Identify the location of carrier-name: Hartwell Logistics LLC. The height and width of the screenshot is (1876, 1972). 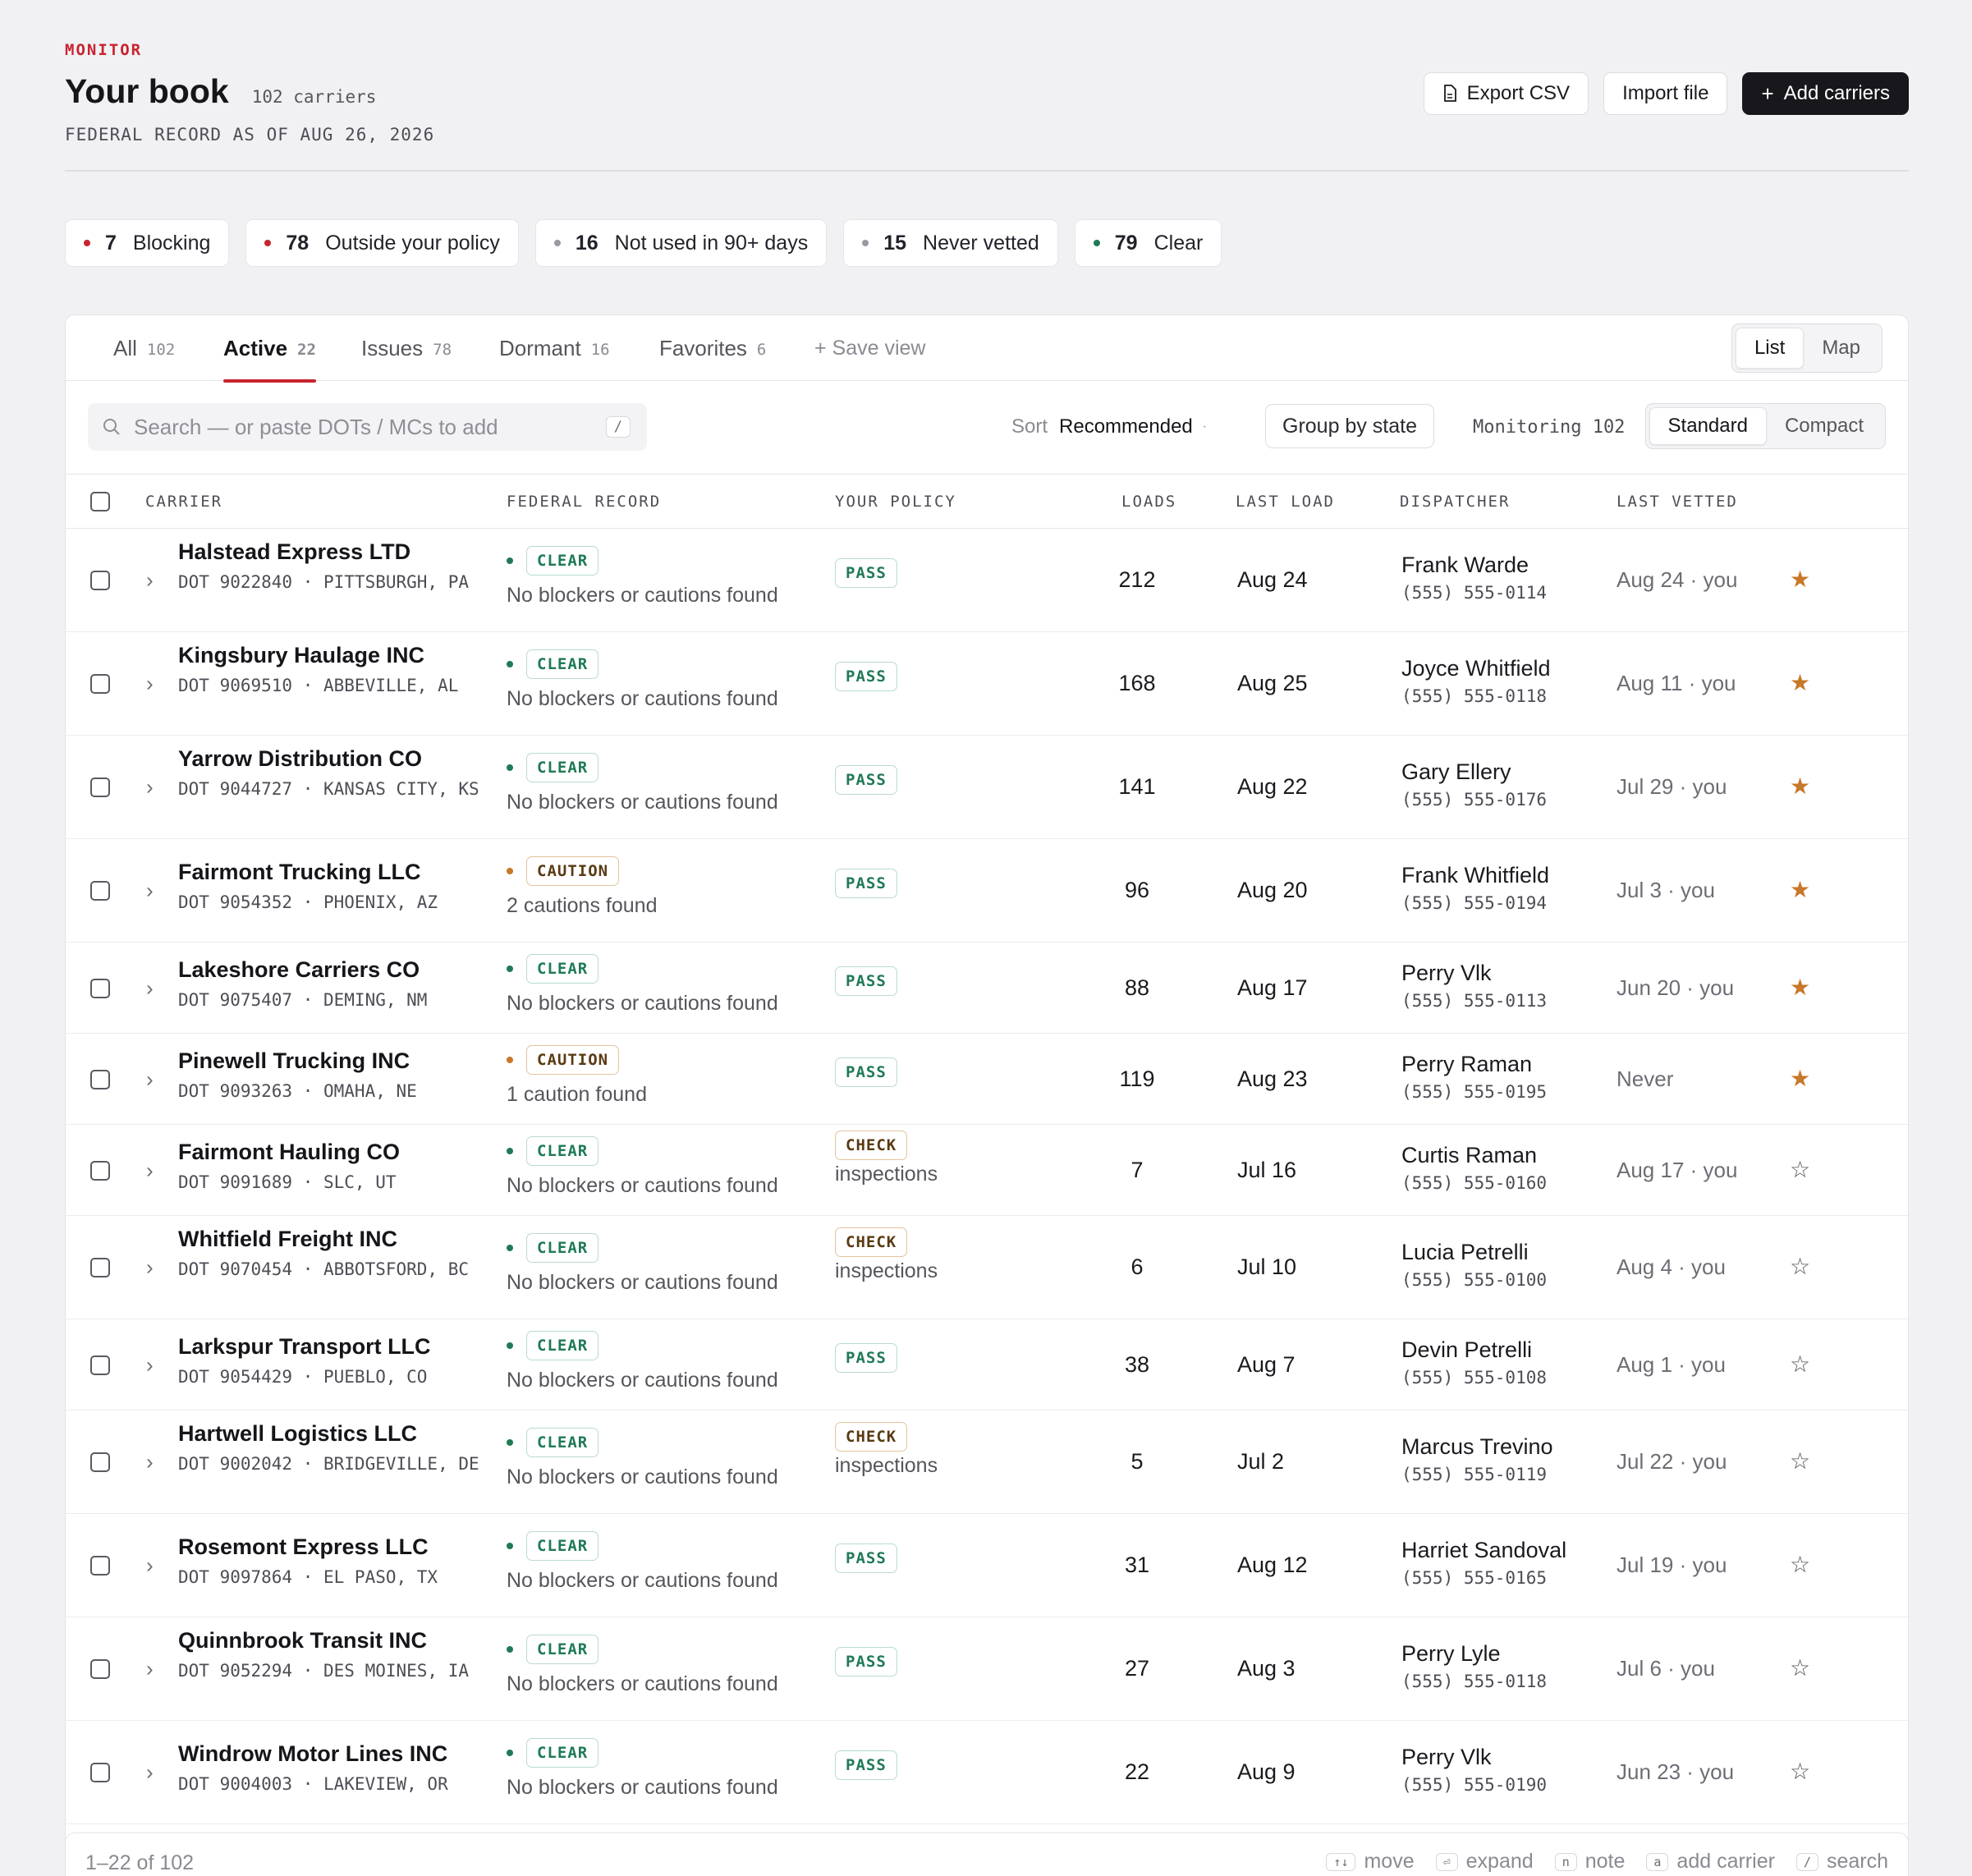
(330, 1434).